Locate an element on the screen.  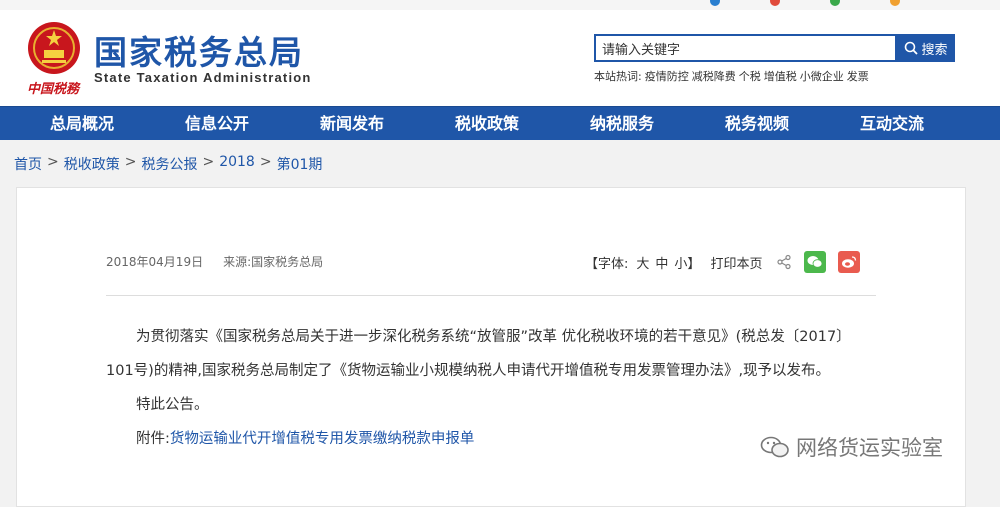
attachment-label: 附件: is located at coordinates (153, 439).